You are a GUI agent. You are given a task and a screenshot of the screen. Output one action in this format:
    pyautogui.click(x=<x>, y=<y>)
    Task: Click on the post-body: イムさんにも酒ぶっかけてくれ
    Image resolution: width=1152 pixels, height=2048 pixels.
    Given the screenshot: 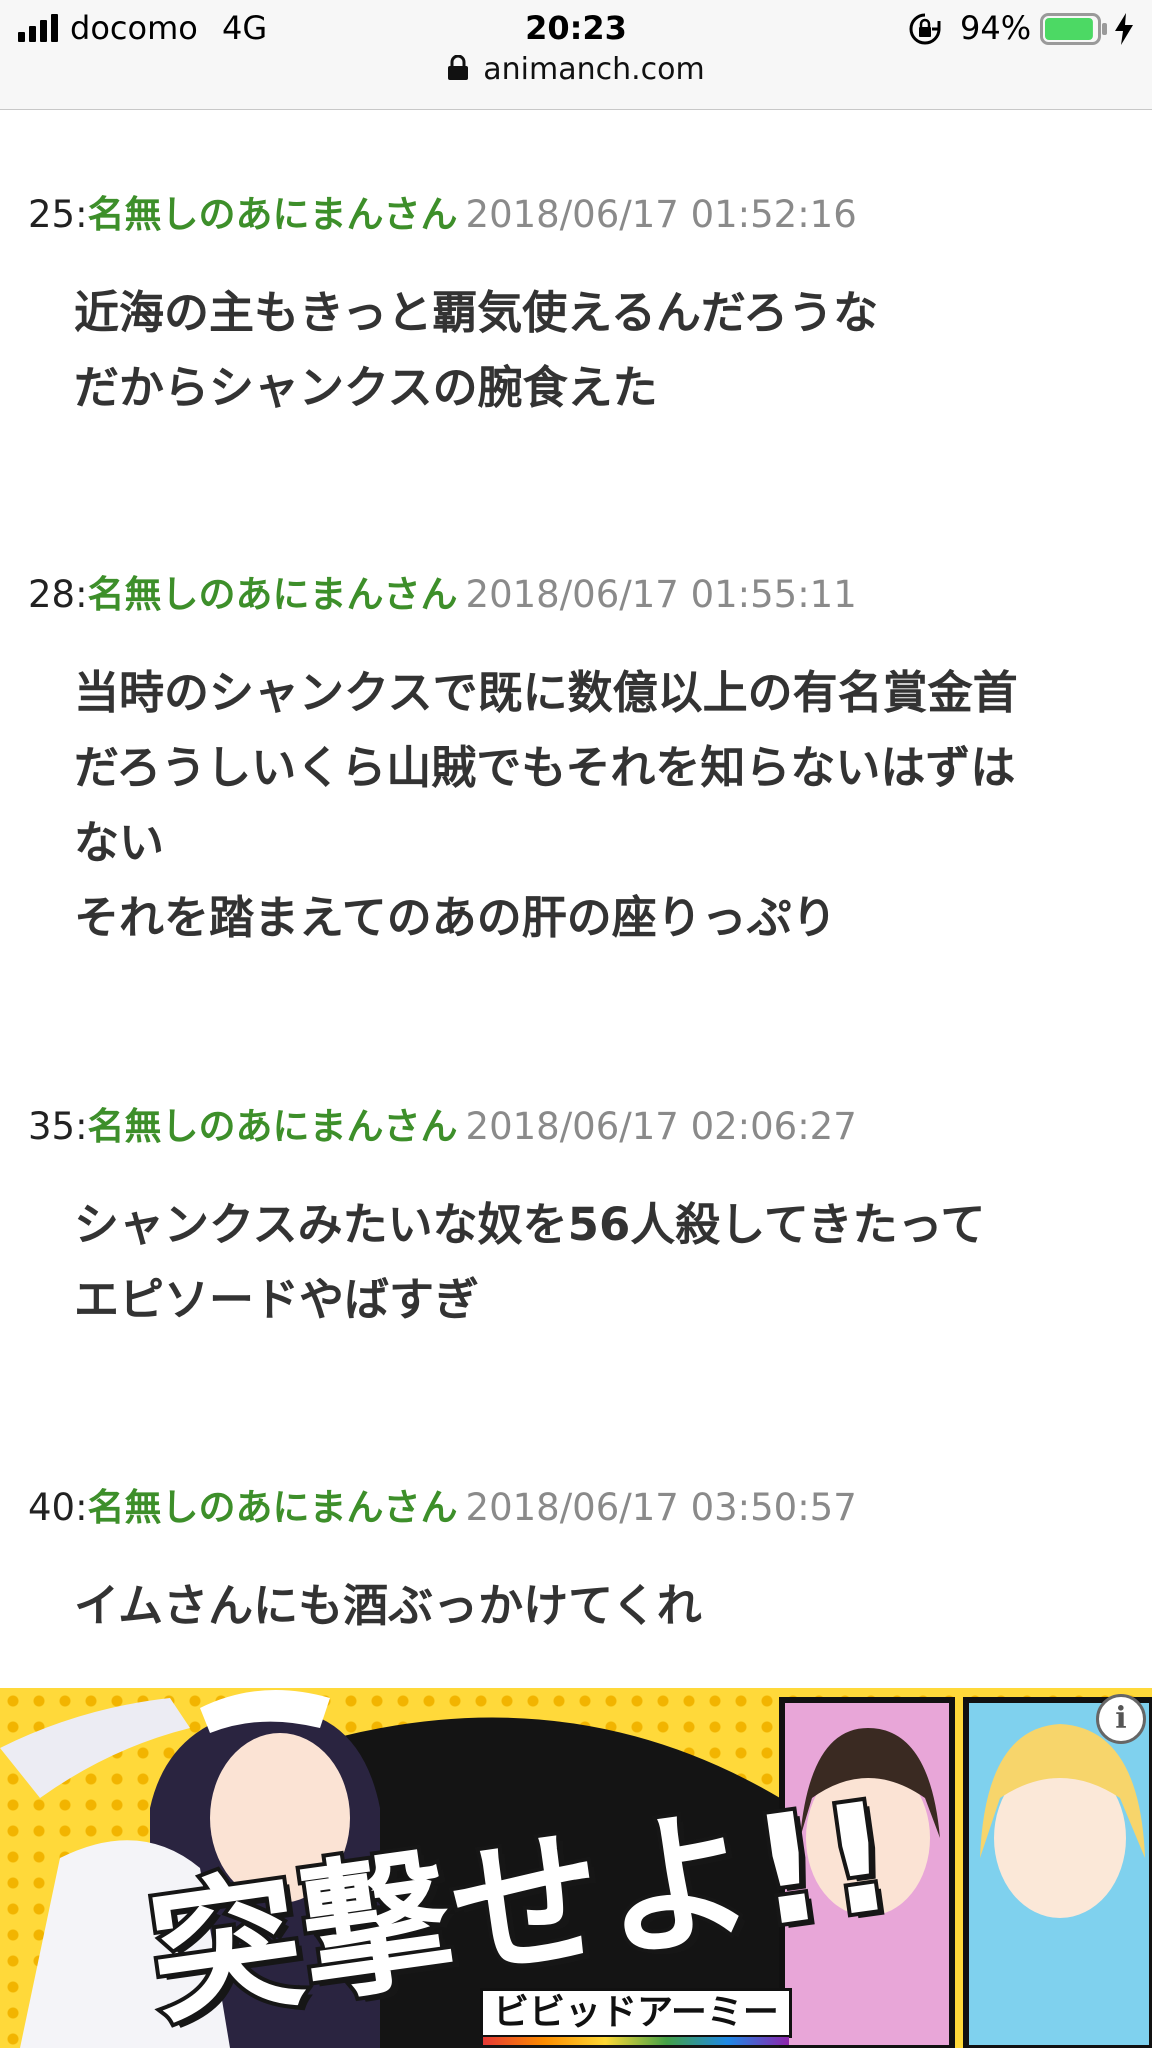 What is the action you would take?
    pyautogui.click(x=604, y=1605)
    